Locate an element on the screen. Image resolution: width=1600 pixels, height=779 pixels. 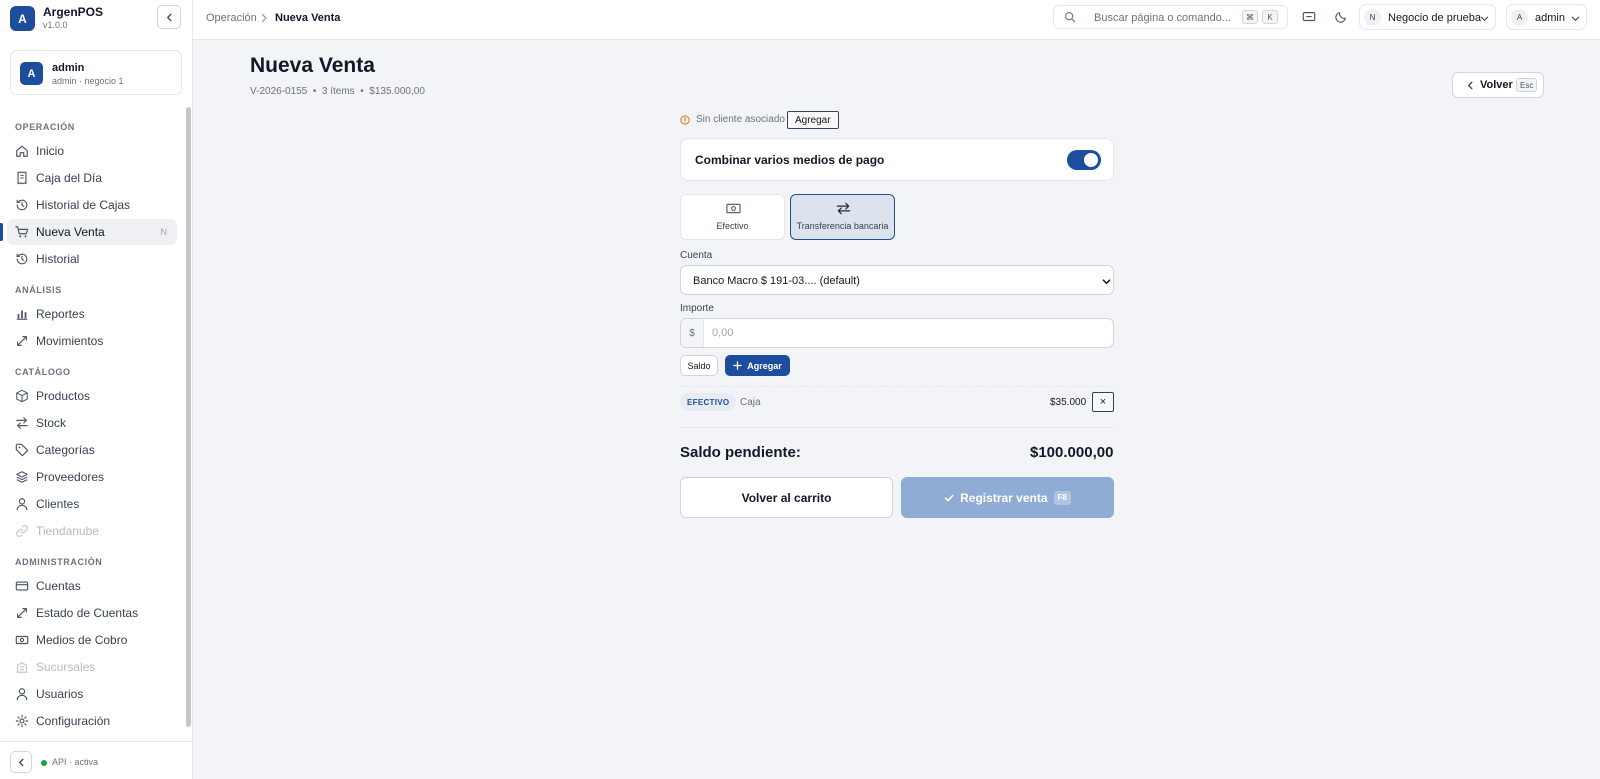
sidebar-item-label: Usuarios is located at coordinates (60, 694).